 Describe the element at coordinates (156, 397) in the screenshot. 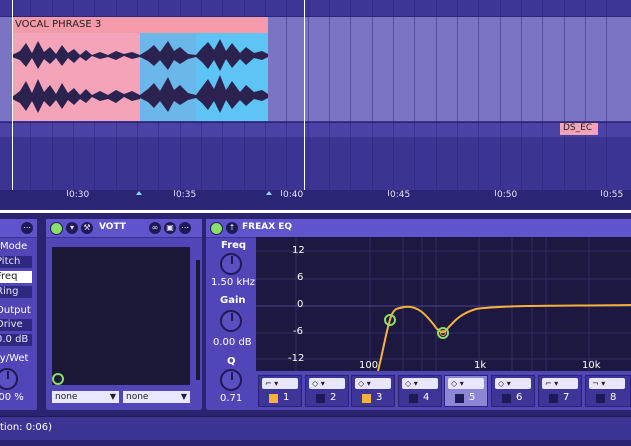

I see `vott-dropdown-right: none ▼` at that location.